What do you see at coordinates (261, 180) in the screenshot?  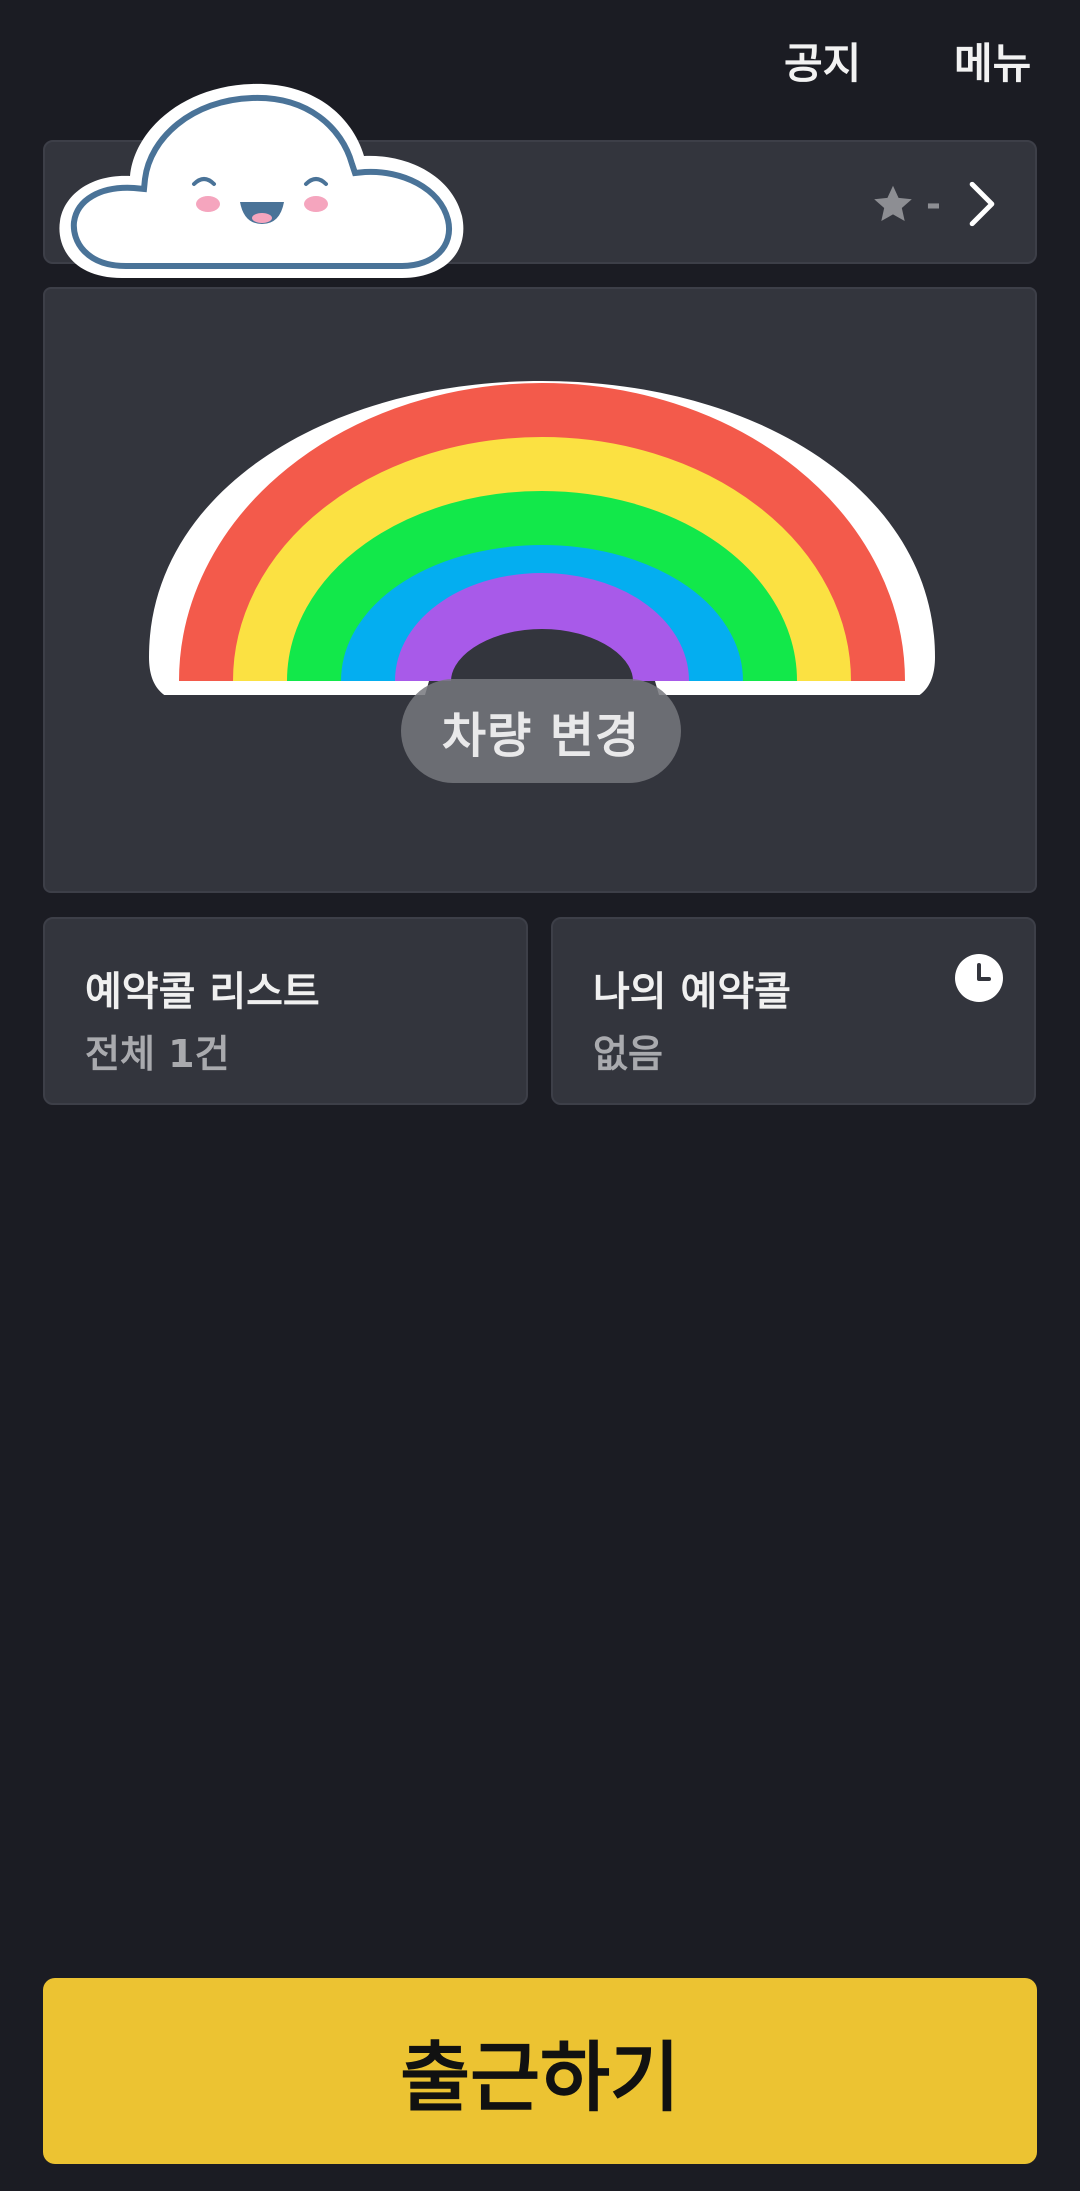 I see `cloud-sticker` at bounding box center [261, 180].